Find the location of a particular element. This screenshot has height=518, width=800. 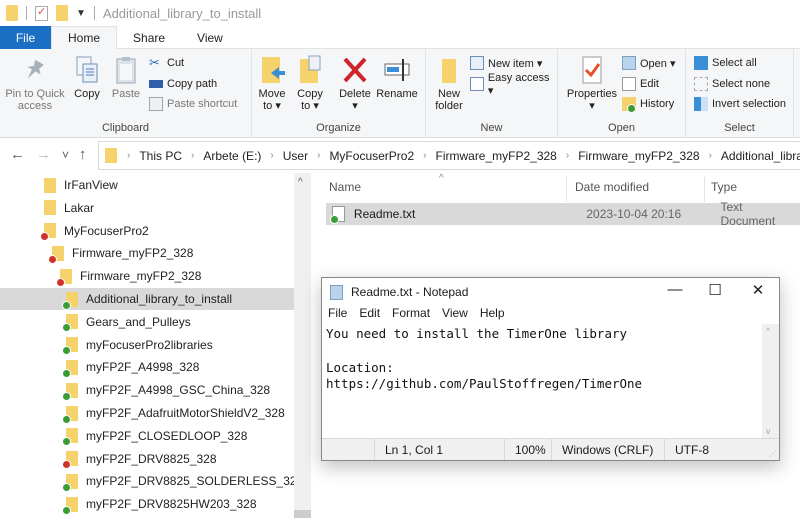

divider is located at coordinates (94, 13).